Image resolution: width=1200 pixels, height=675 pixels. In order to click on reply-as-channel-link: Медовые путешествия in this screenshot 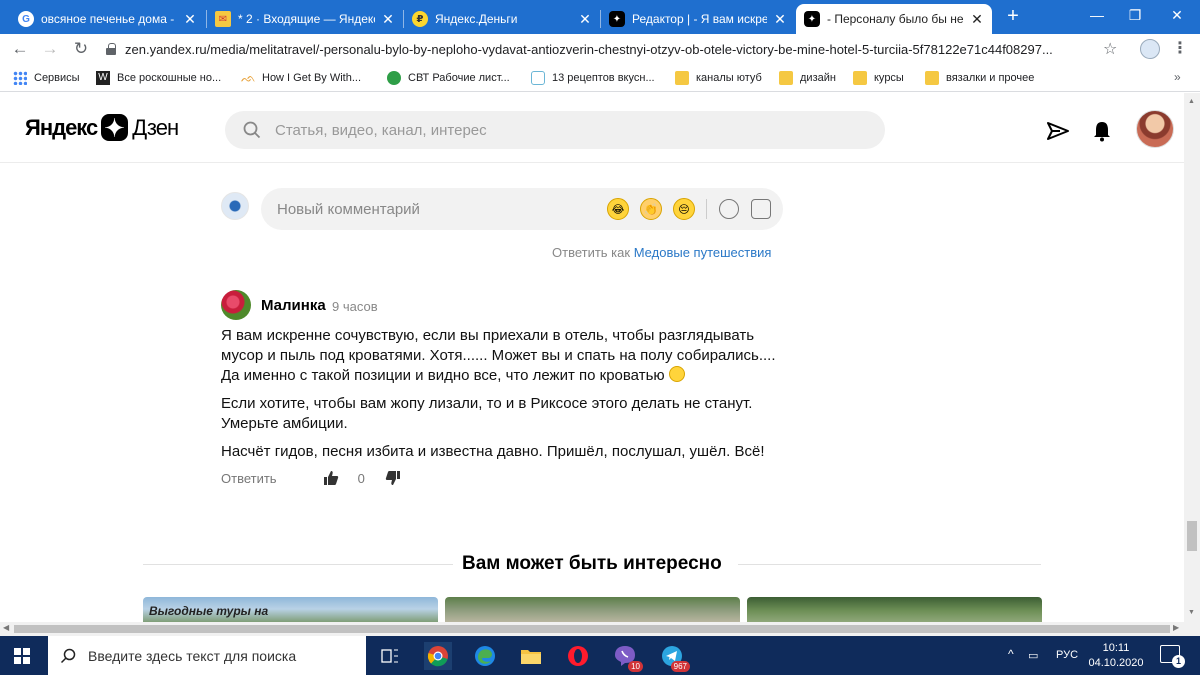, I will do `click(703, 252)`.